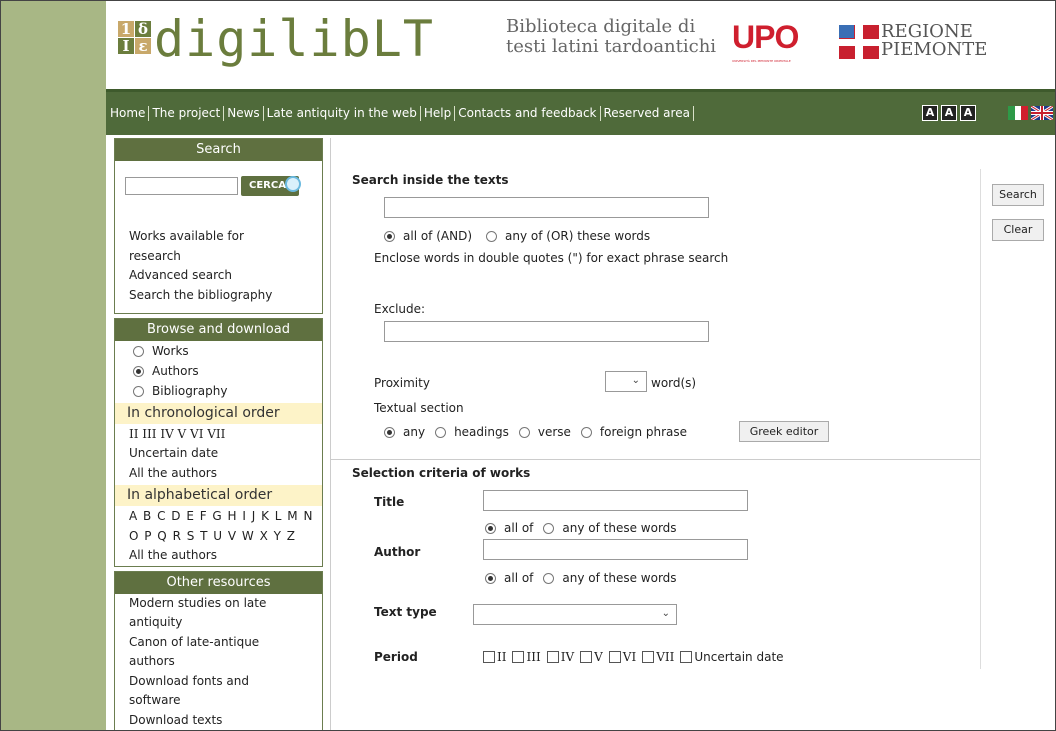 This screenshot has width=1056, height=731. Describe the element at coordinates (218, 662) in the screenshot. I see `canon-link-cont: authors` at that location.